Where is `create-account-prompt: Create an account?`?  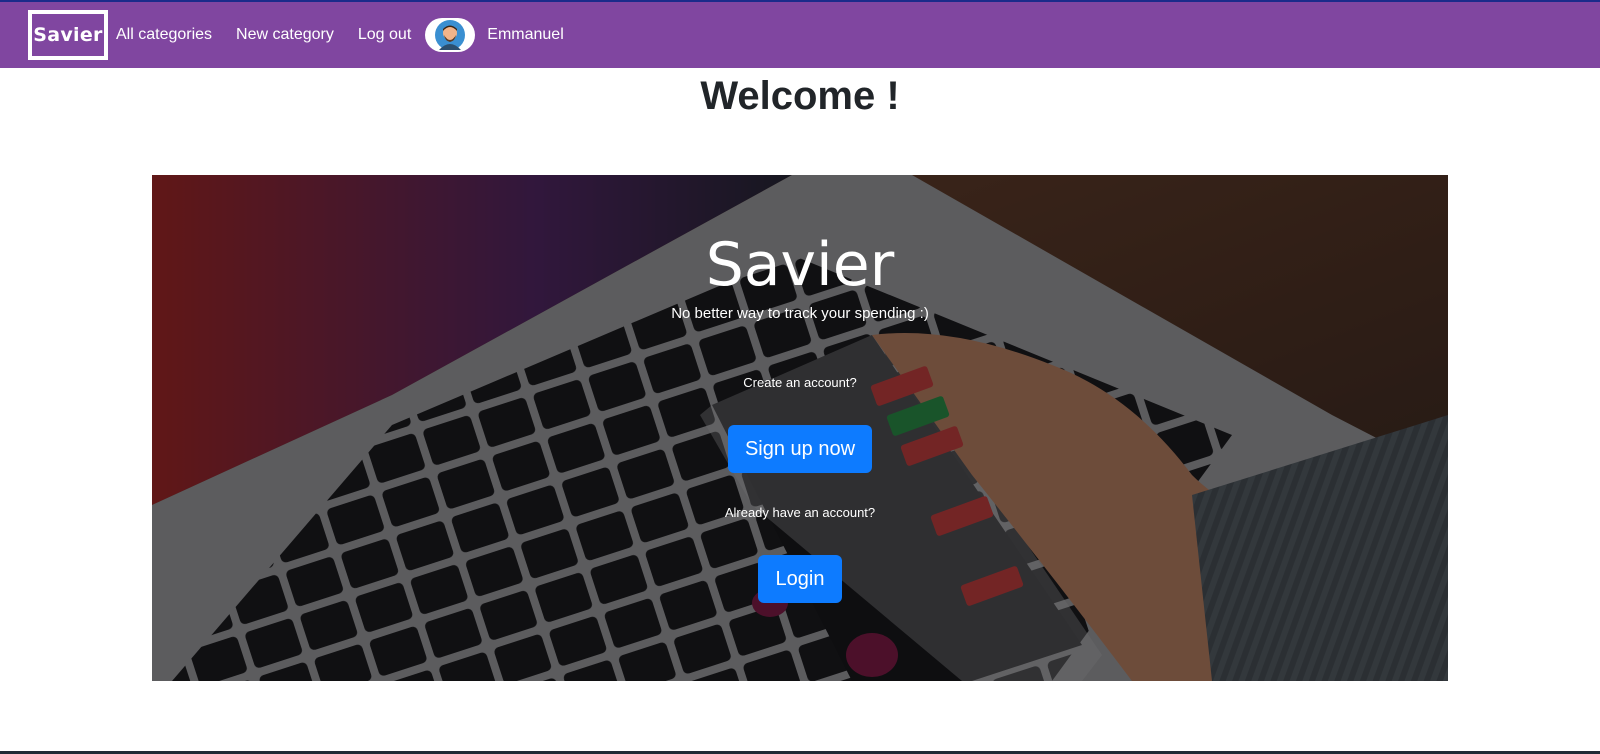 create-account-prompt: Create an account? is located at coordinates (800, 382).